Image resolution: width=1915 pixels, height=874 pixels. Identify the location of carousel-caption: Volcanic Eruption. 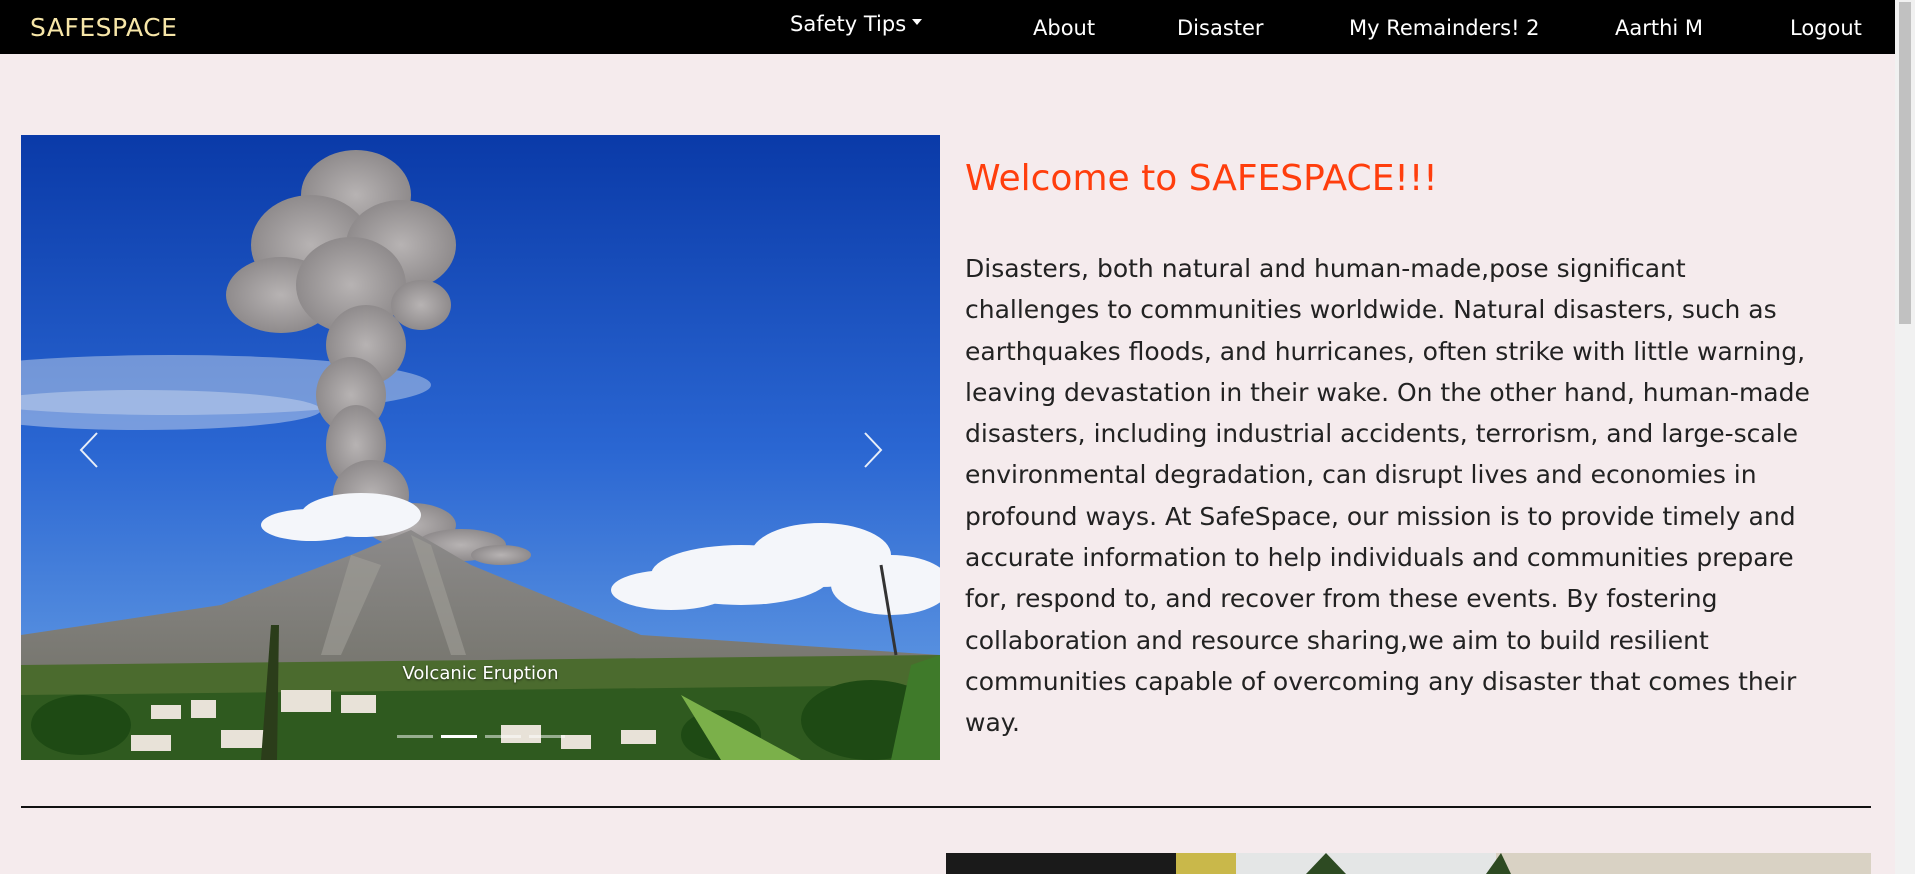
(480, 673).